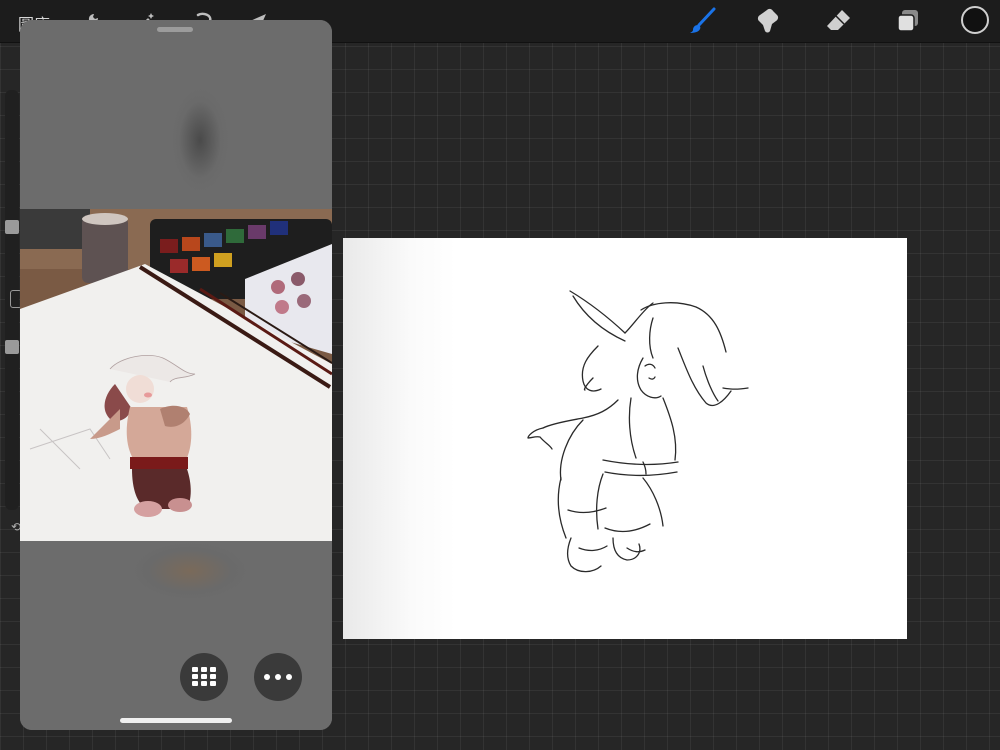 This screenshot has width=1000, height=750. Describe the element at coordinates (908, 21) in the screenshot. I see `layers-icon` at that location.